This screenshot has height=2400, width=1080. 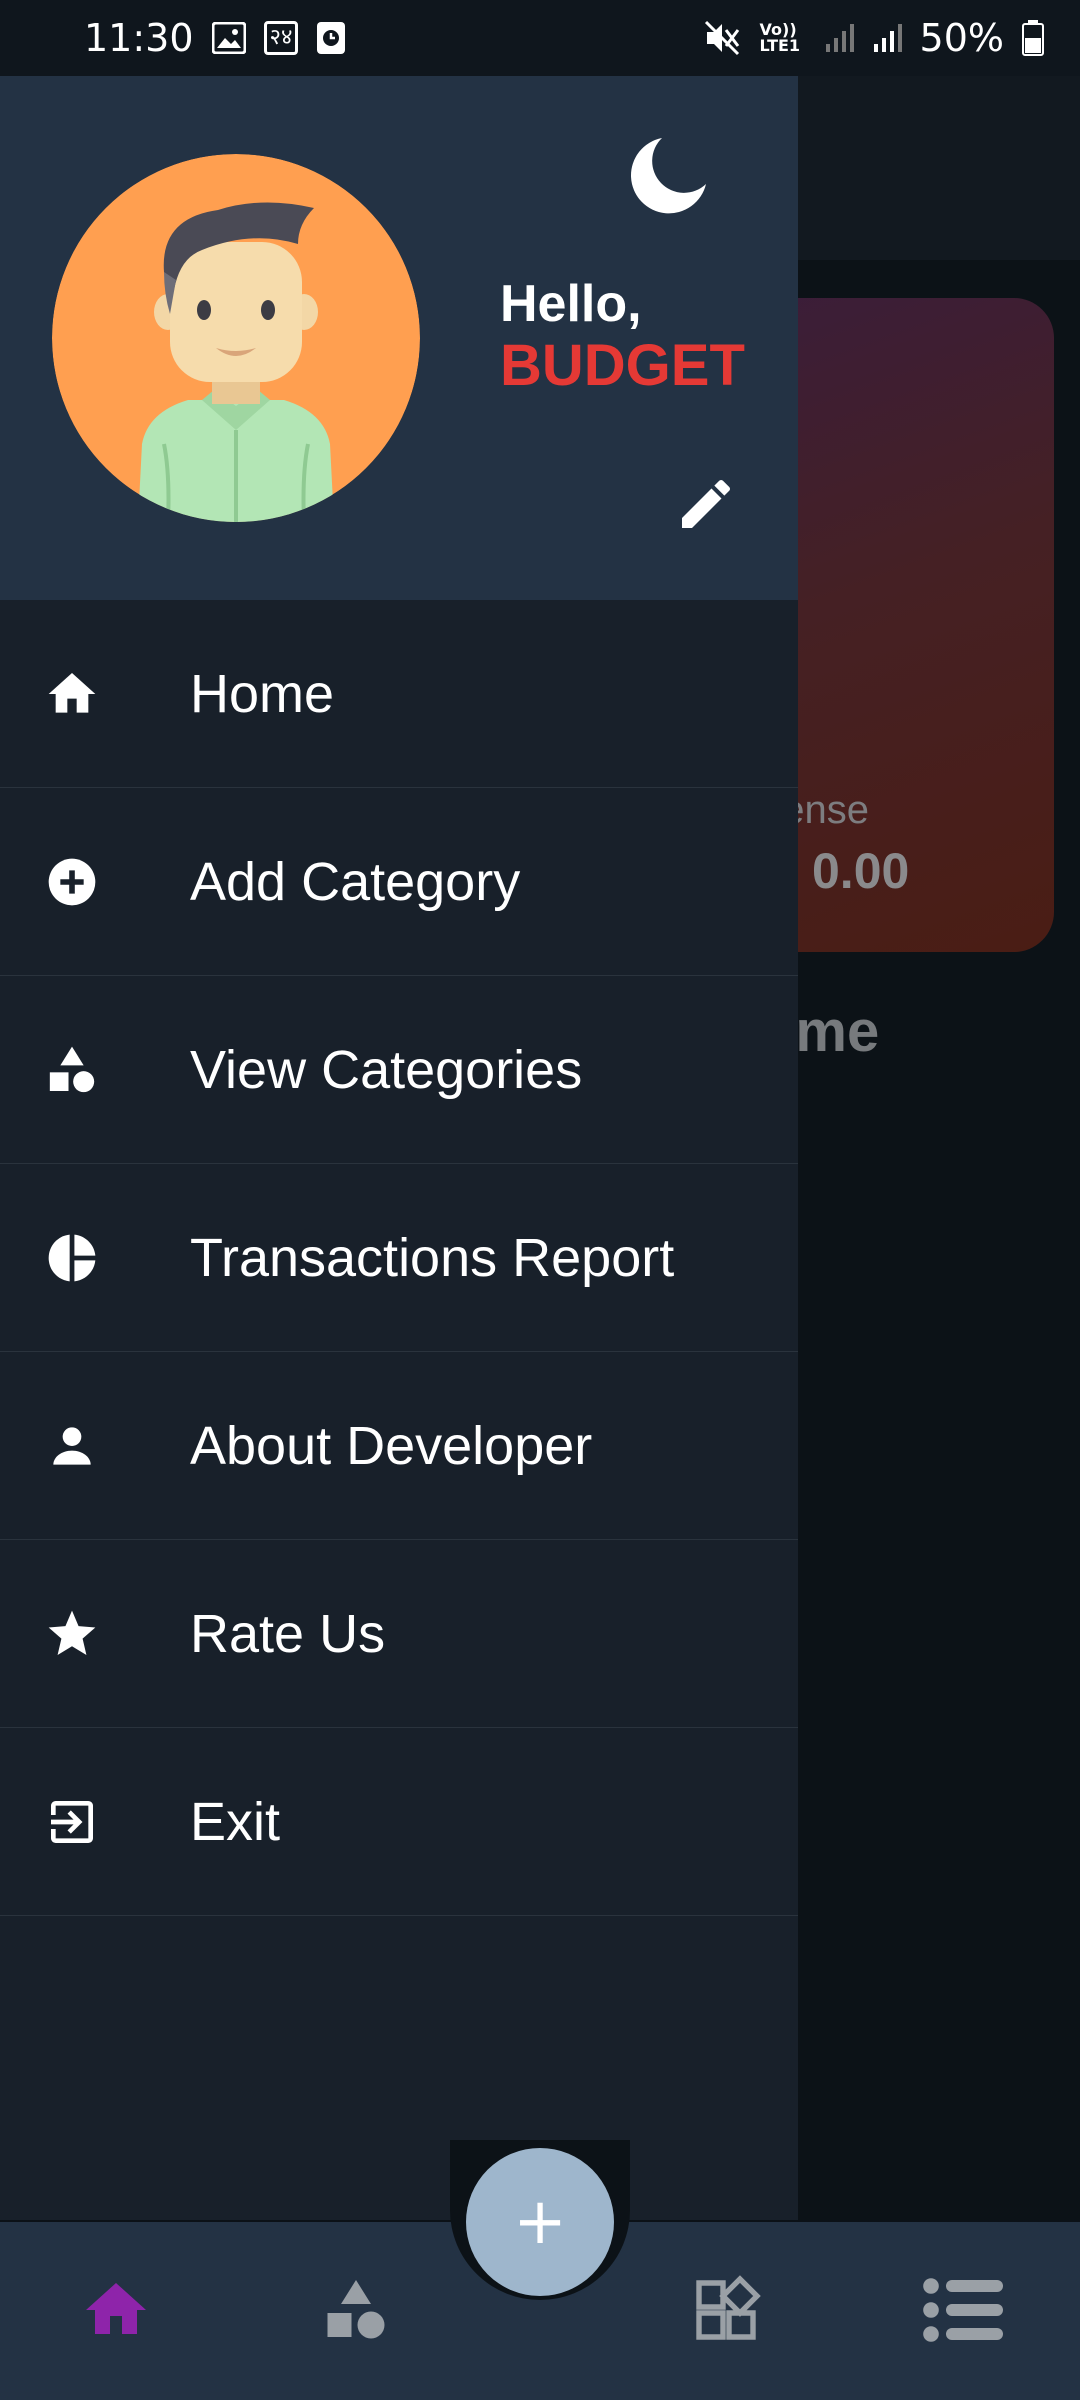 I want to click on battery-icon, so click(x=1033, y=38).